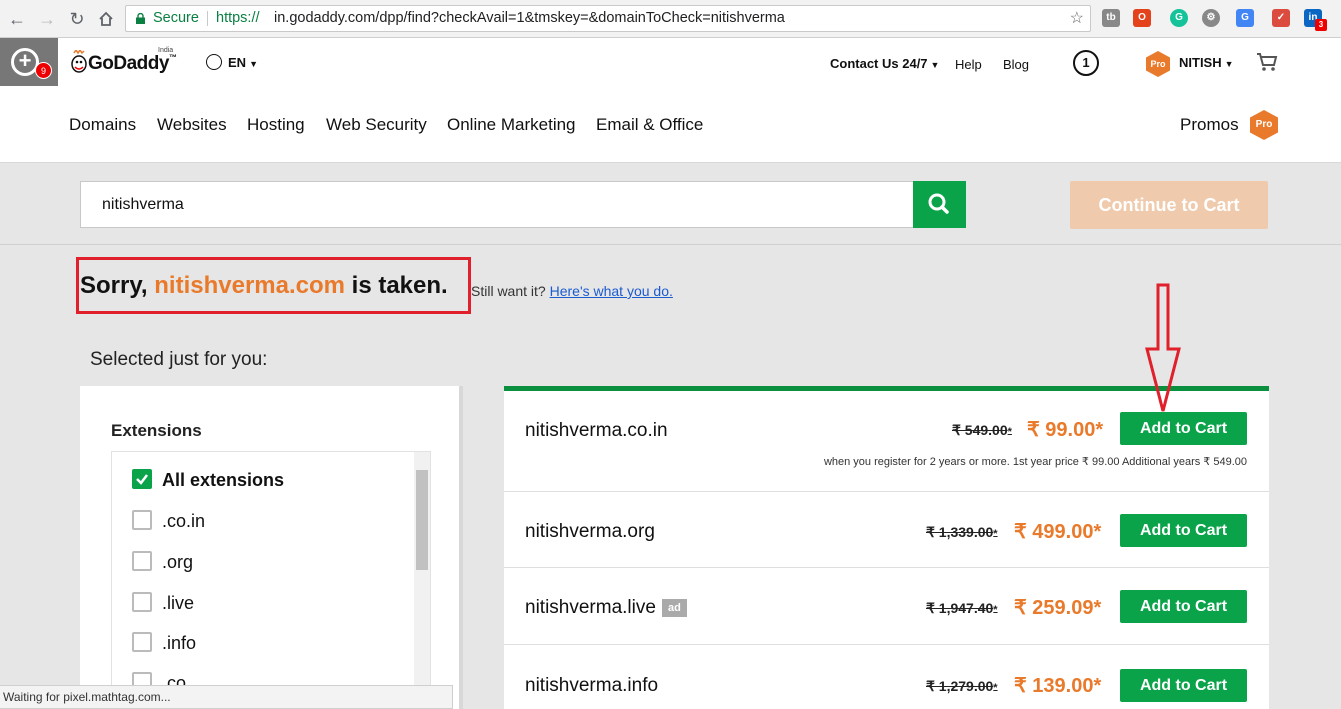 This screenshot has width=1341, height=709. What do you see at coordinates (1211, 18) in the screenshot?
I see `settings-gear-icon: ⚙` at bounding box center [1211, 18].